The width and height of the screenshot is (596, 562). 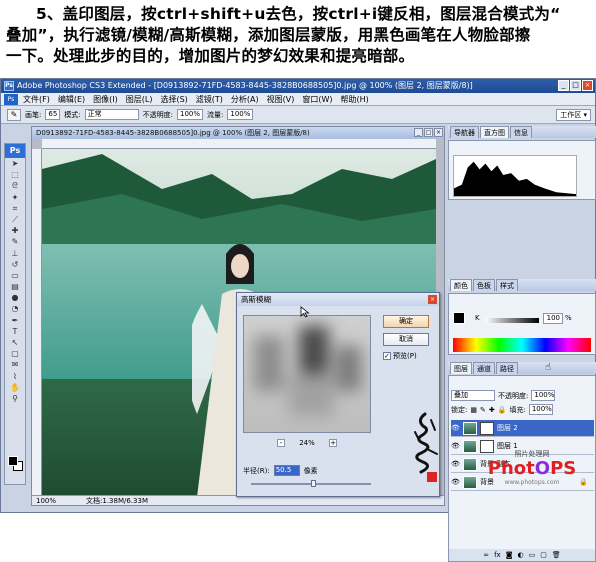 I want to click on move-tool-icon: ➤, so click(x=15, y=163).